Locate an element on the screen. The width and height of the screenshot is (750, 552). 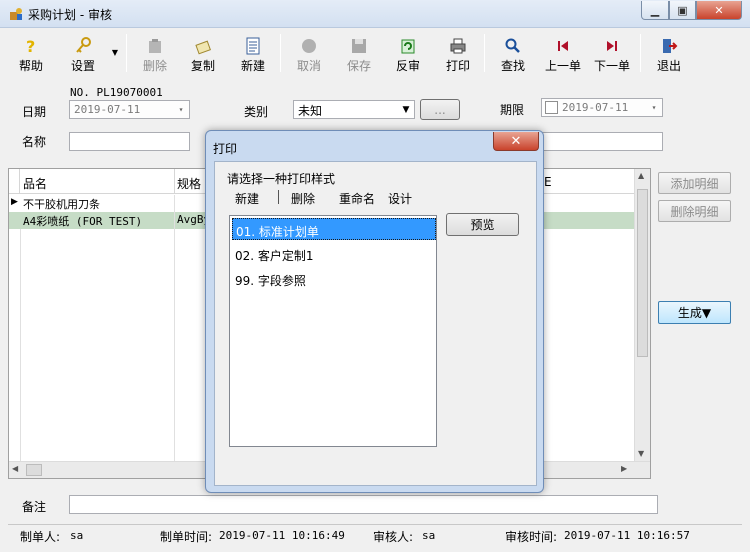
create-time-value: 2019-07-11 10:16:49 is located at coordinates (282, 535).